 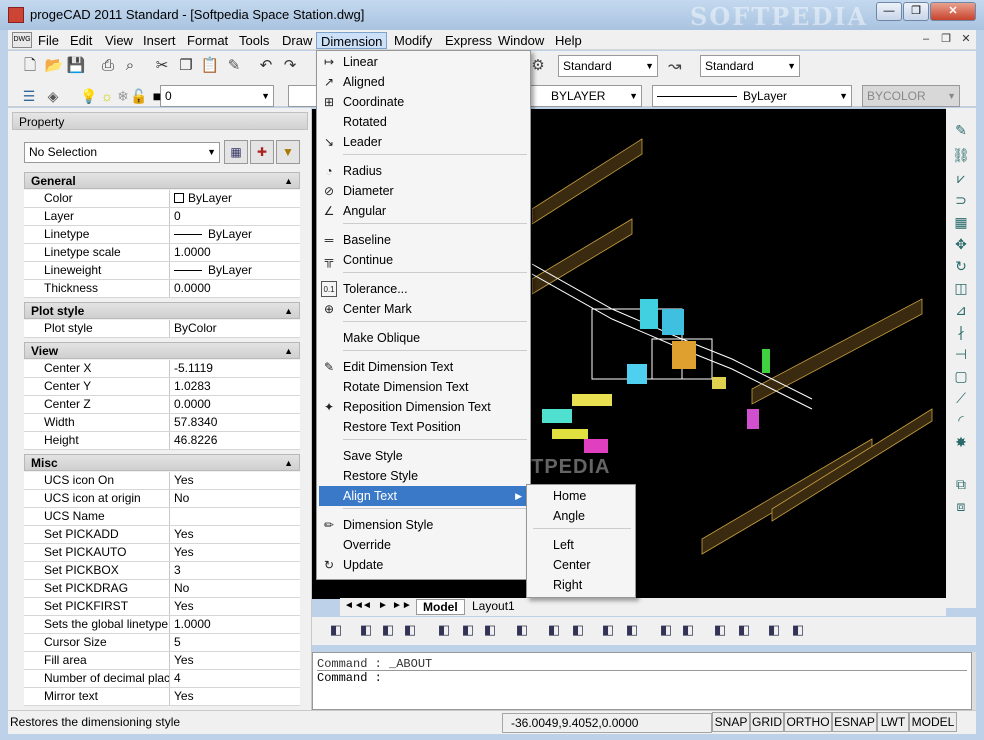 What do you see at coordinates (303, 96) in the screenshot?
I see `color-swatch` at bounding box center [303, 96].